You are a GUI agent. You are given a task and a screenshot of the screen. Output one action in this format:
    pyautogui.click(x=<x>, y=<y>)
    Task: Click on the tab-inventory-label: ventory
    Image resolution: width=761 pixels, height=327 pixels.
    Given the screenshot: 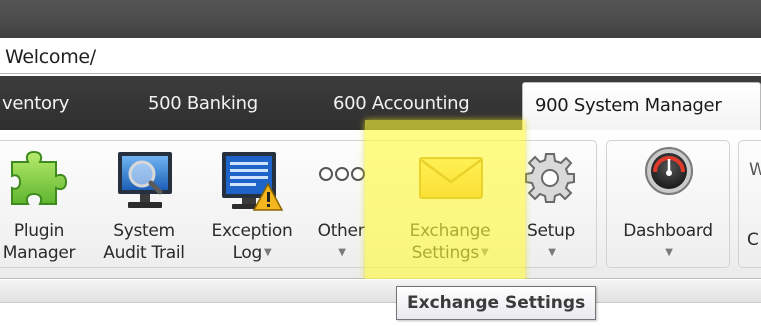 What is the action you would take?
    pyautogui.click(x=36, y=103)
    